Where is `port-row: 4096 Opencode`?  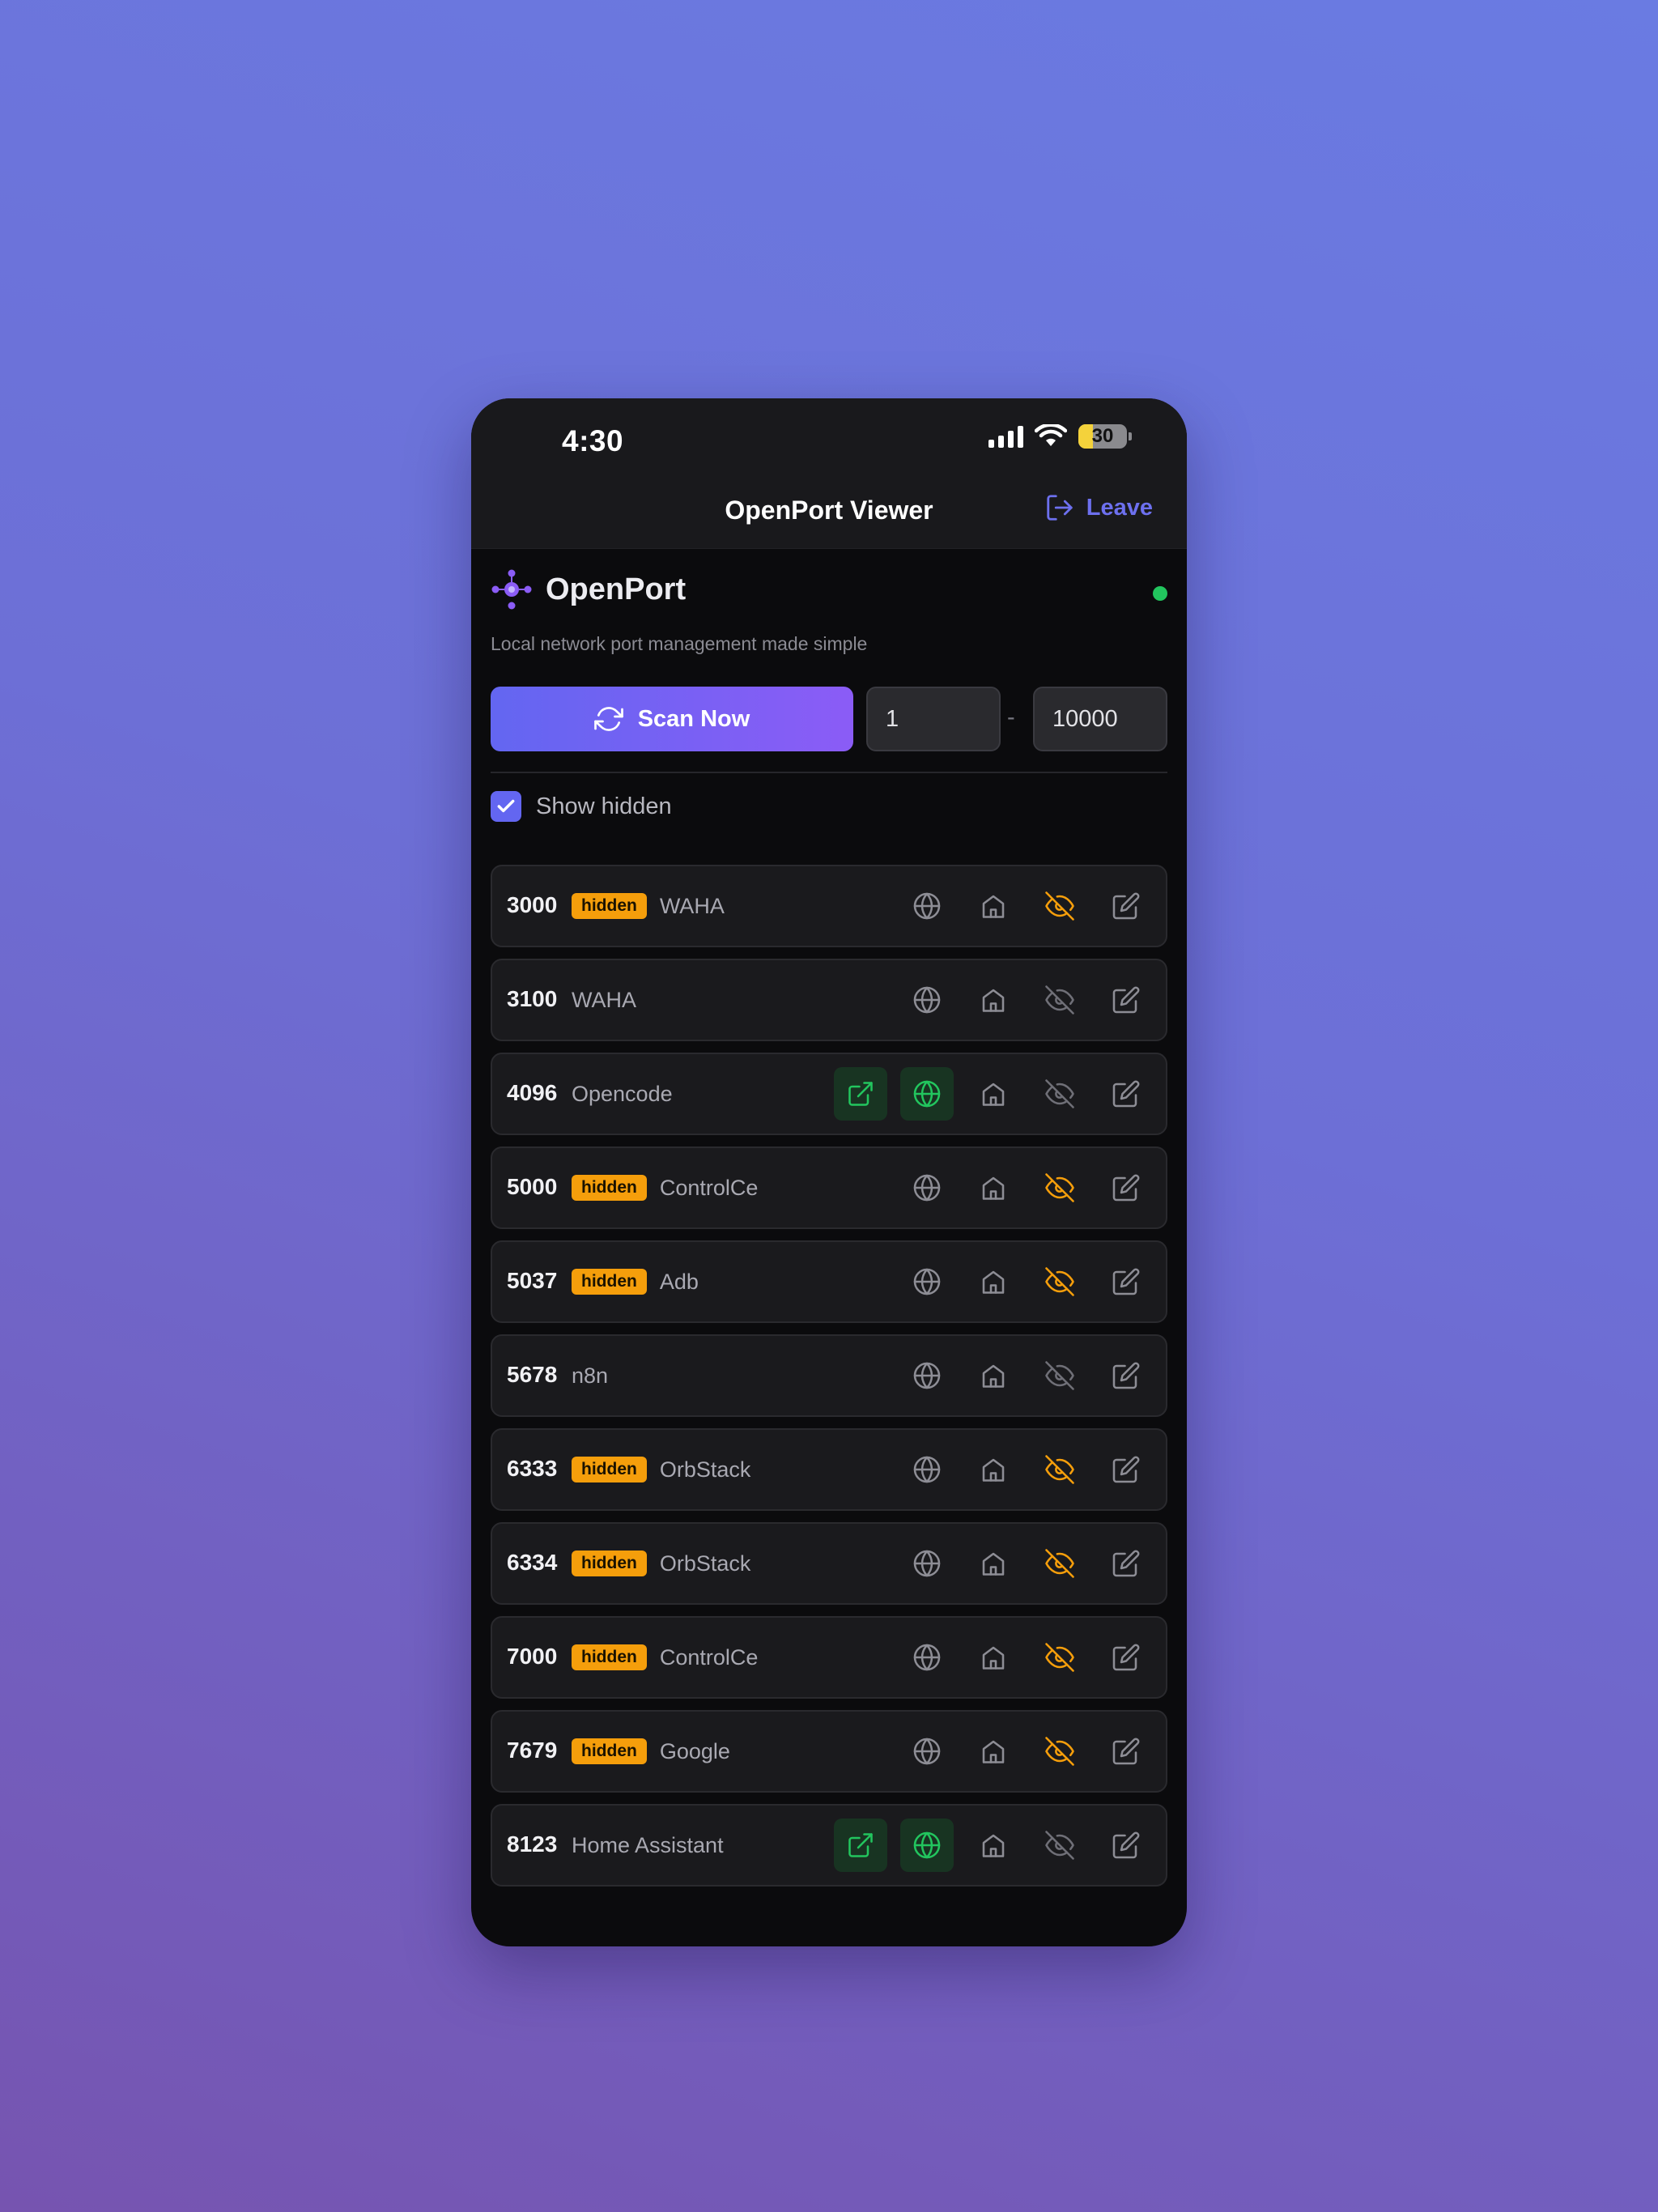 port-row: 4096 Opencode is located at coordinates (829, 1094).